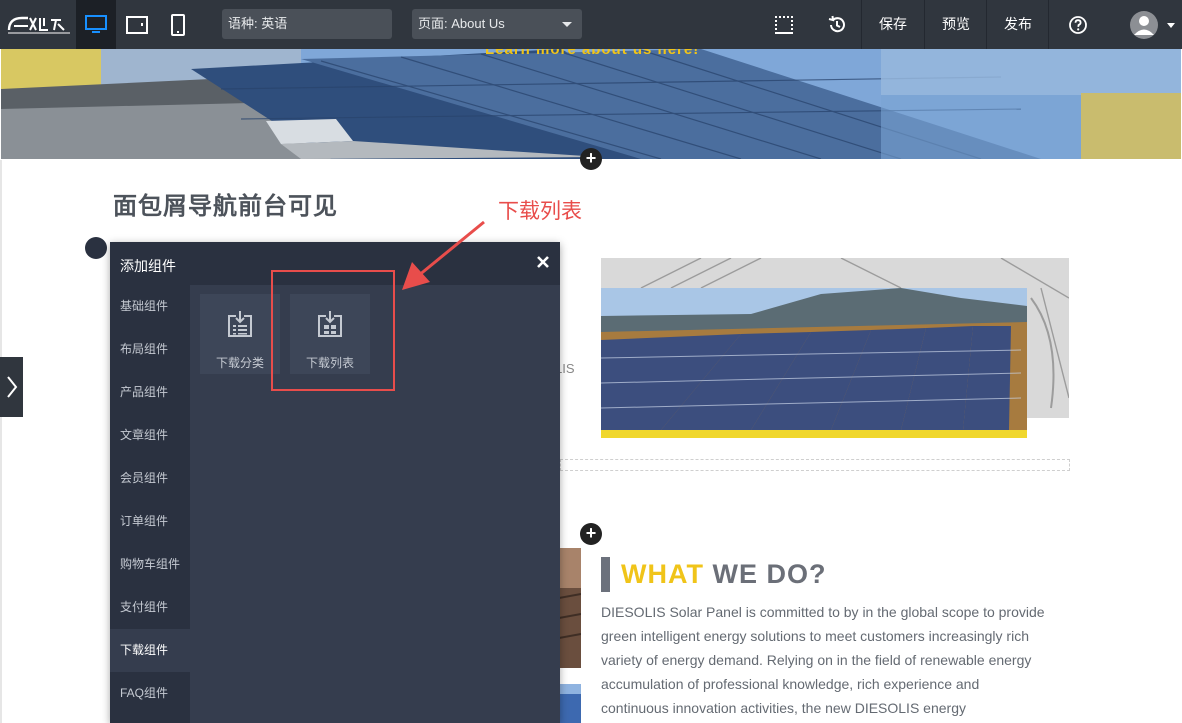 The height and width of the screenshot is (723, 1182). What do you see at coordinates (96, 248) in the screenshot?
I see `drag-handle` at bounding box center [96, 248].